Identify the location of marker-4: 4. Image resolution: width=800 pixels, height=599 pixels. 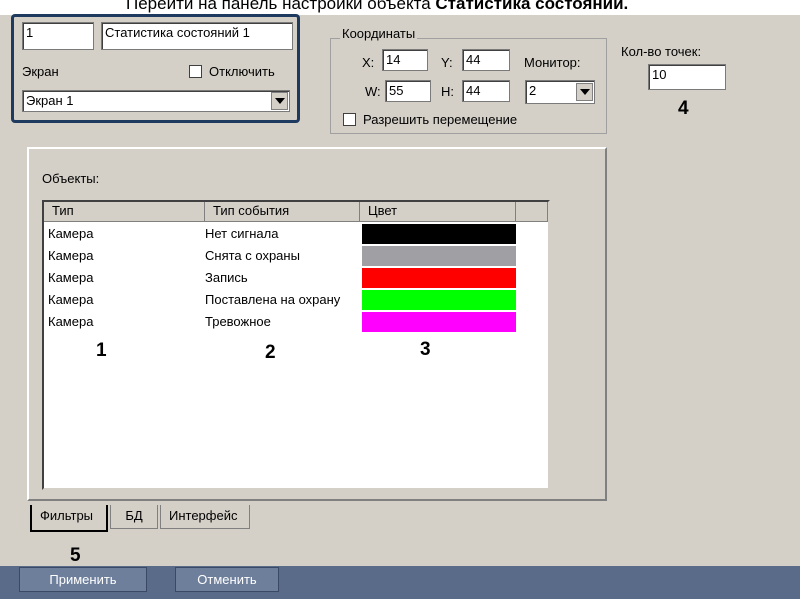
(683, 108).